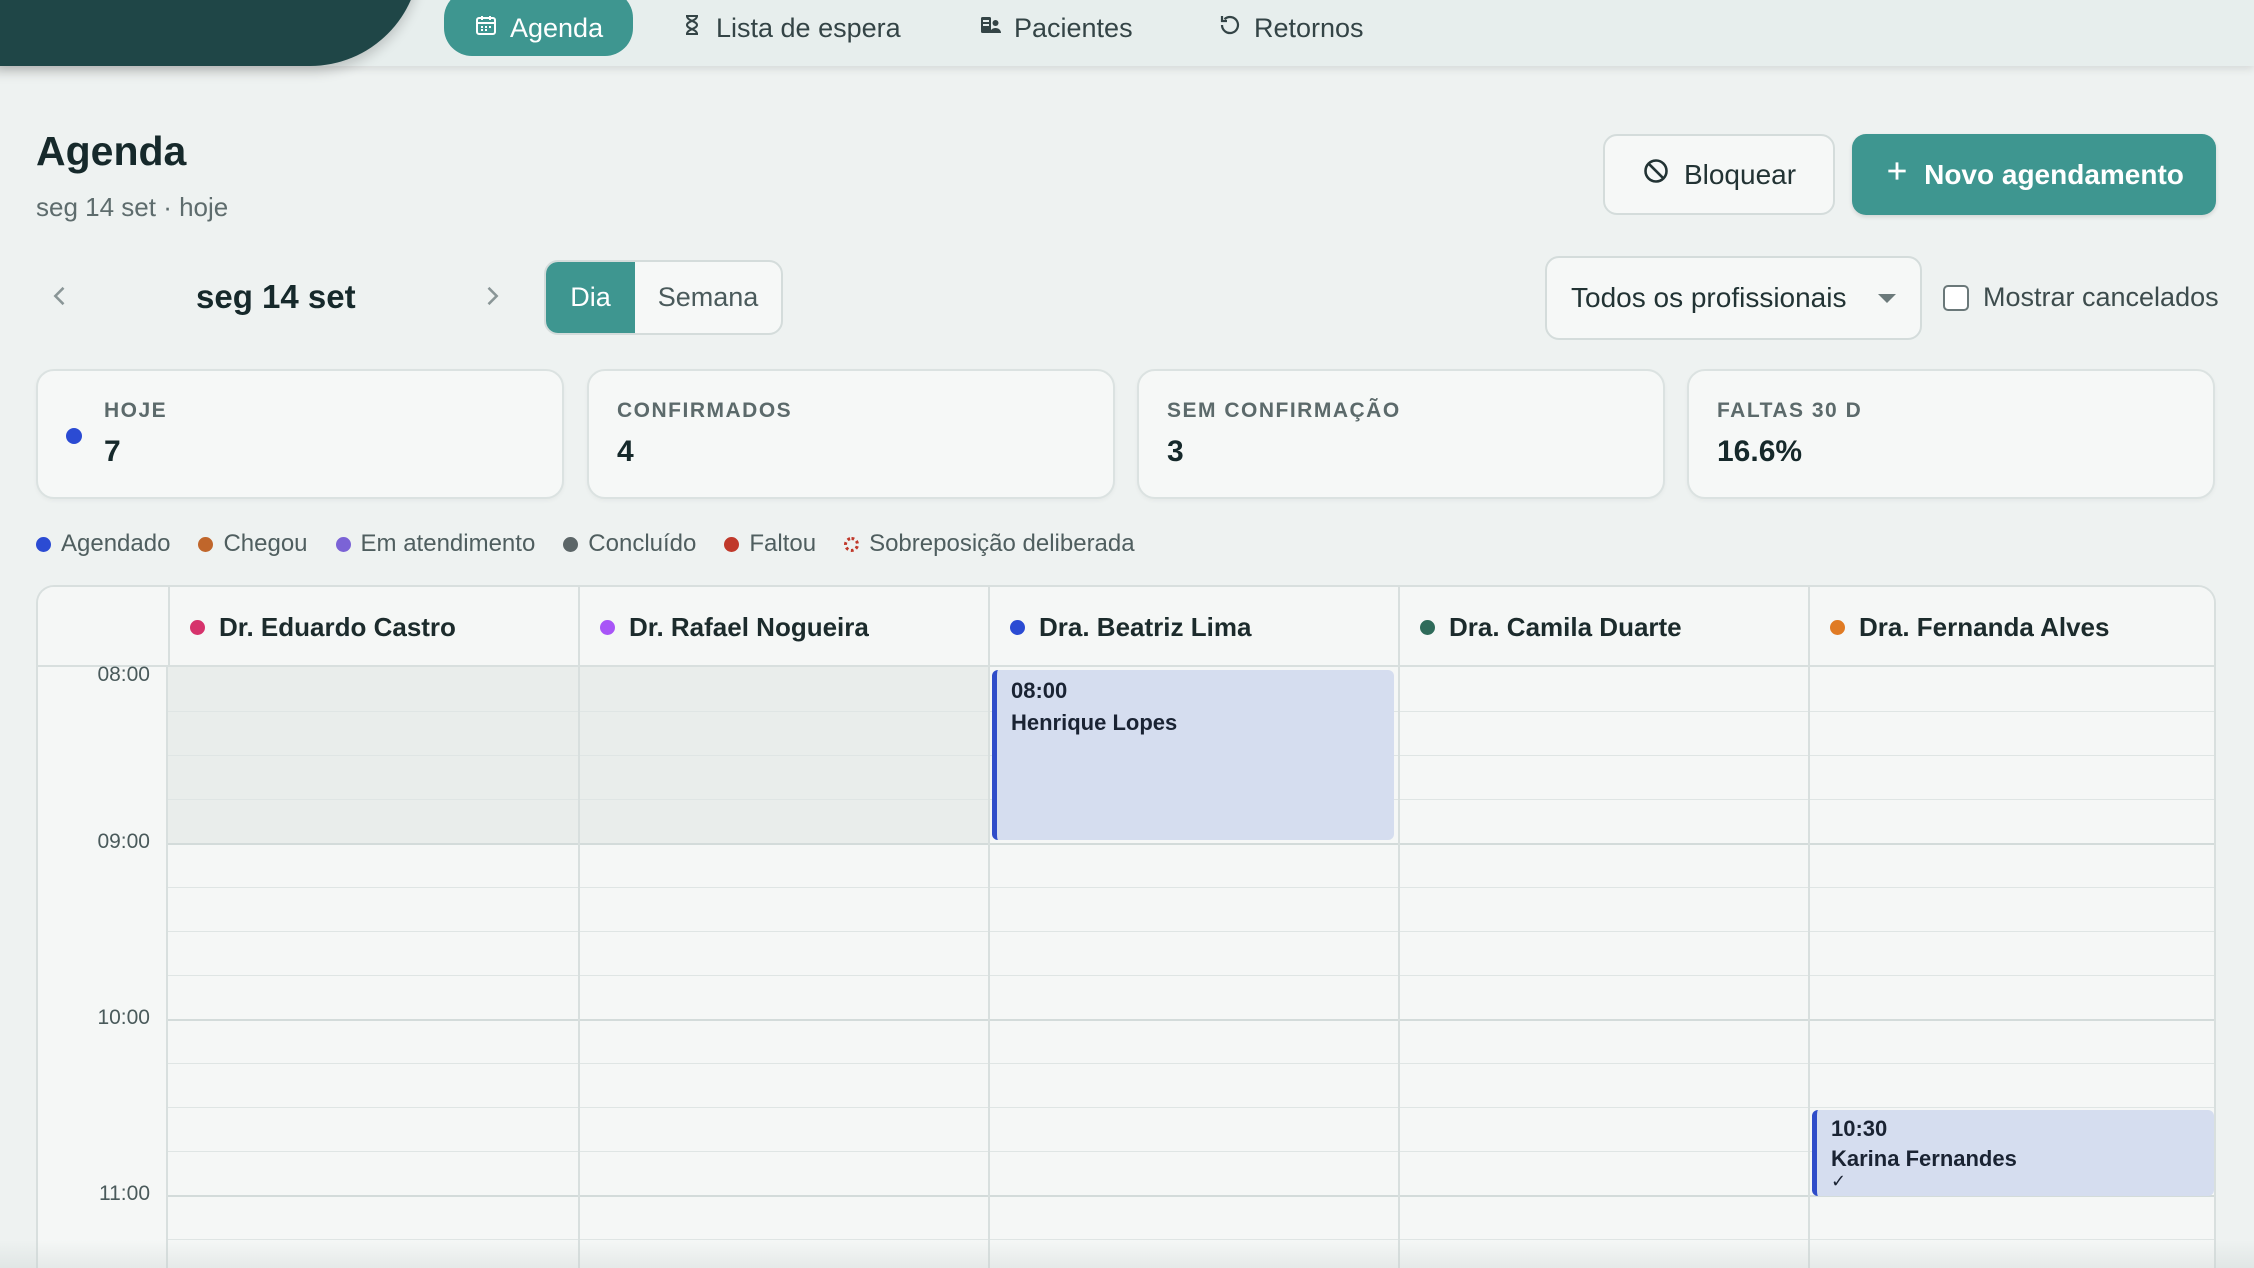 Image resolution: width=2254 pixels, height=1268 pixels. I want to click on appointment-card: 10:30 Karina Fernandes ✓, so click(2013, 1153).